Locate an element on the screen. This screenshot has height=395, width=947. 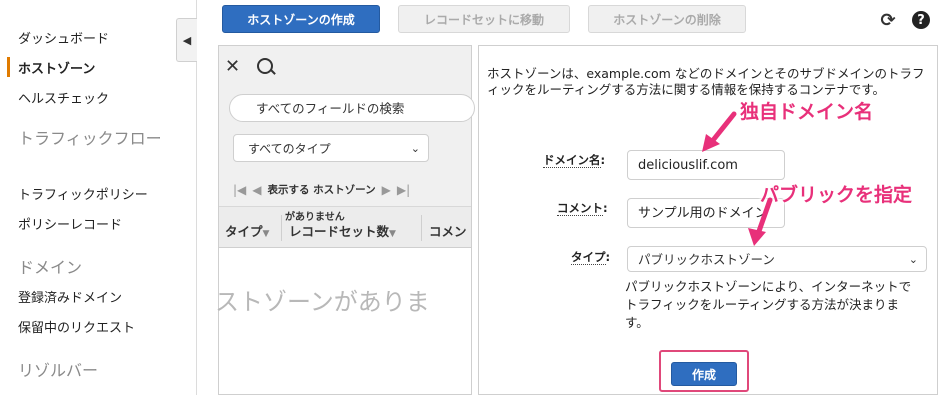
first-page-icon: |◀ is located at coordinates (239, 190).